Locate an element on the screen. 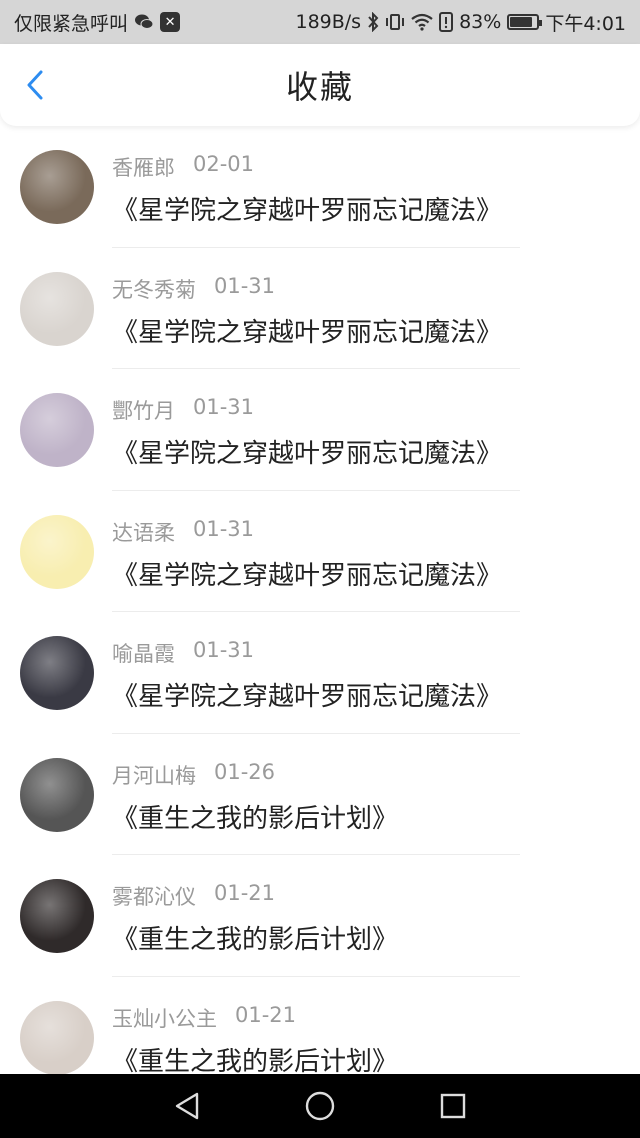 The height and width of the screenshot is (1138, 640). nav-home-button is located at coordinates (320, 1106).